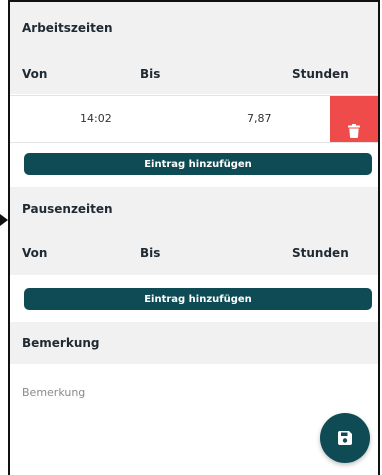 Image resolution: width=382 pixels, height=475 pixels. I want to click on add-work-entry-button: Eintrag hinzufügen, so click(198, 164).